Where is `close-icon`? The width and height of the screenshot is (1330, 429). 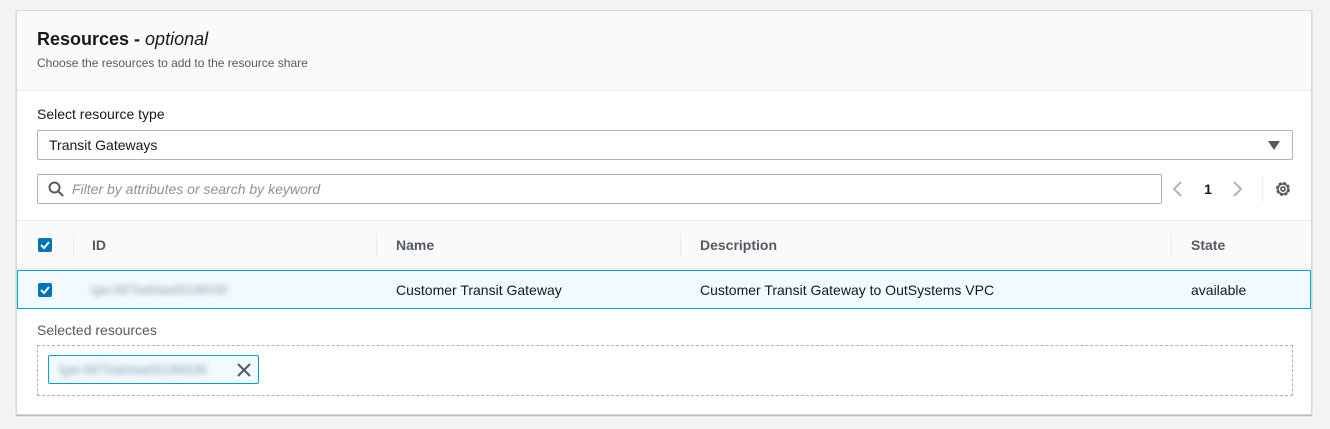 close-icon is located at coordinates (244, 370).